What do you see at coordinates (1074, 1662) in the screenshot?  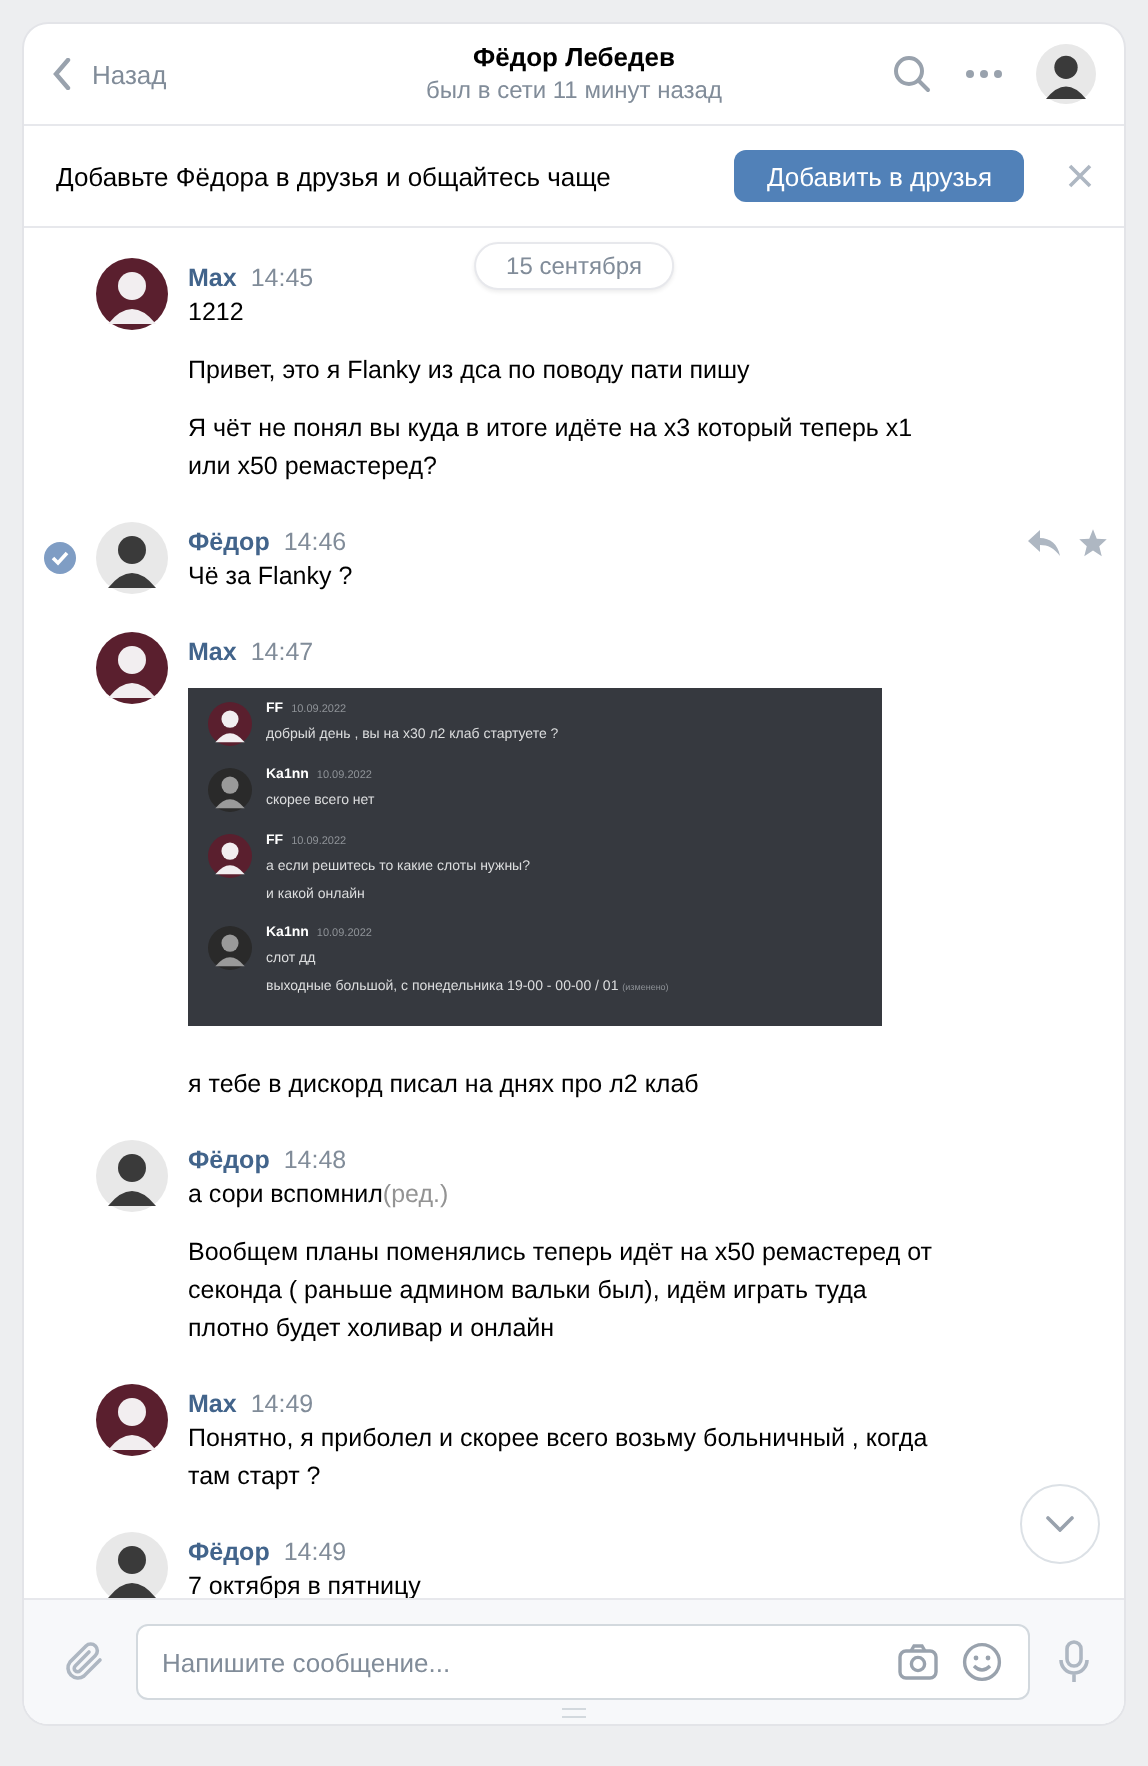 I see `microphone-icon` at bounding box center [1074, 1662].